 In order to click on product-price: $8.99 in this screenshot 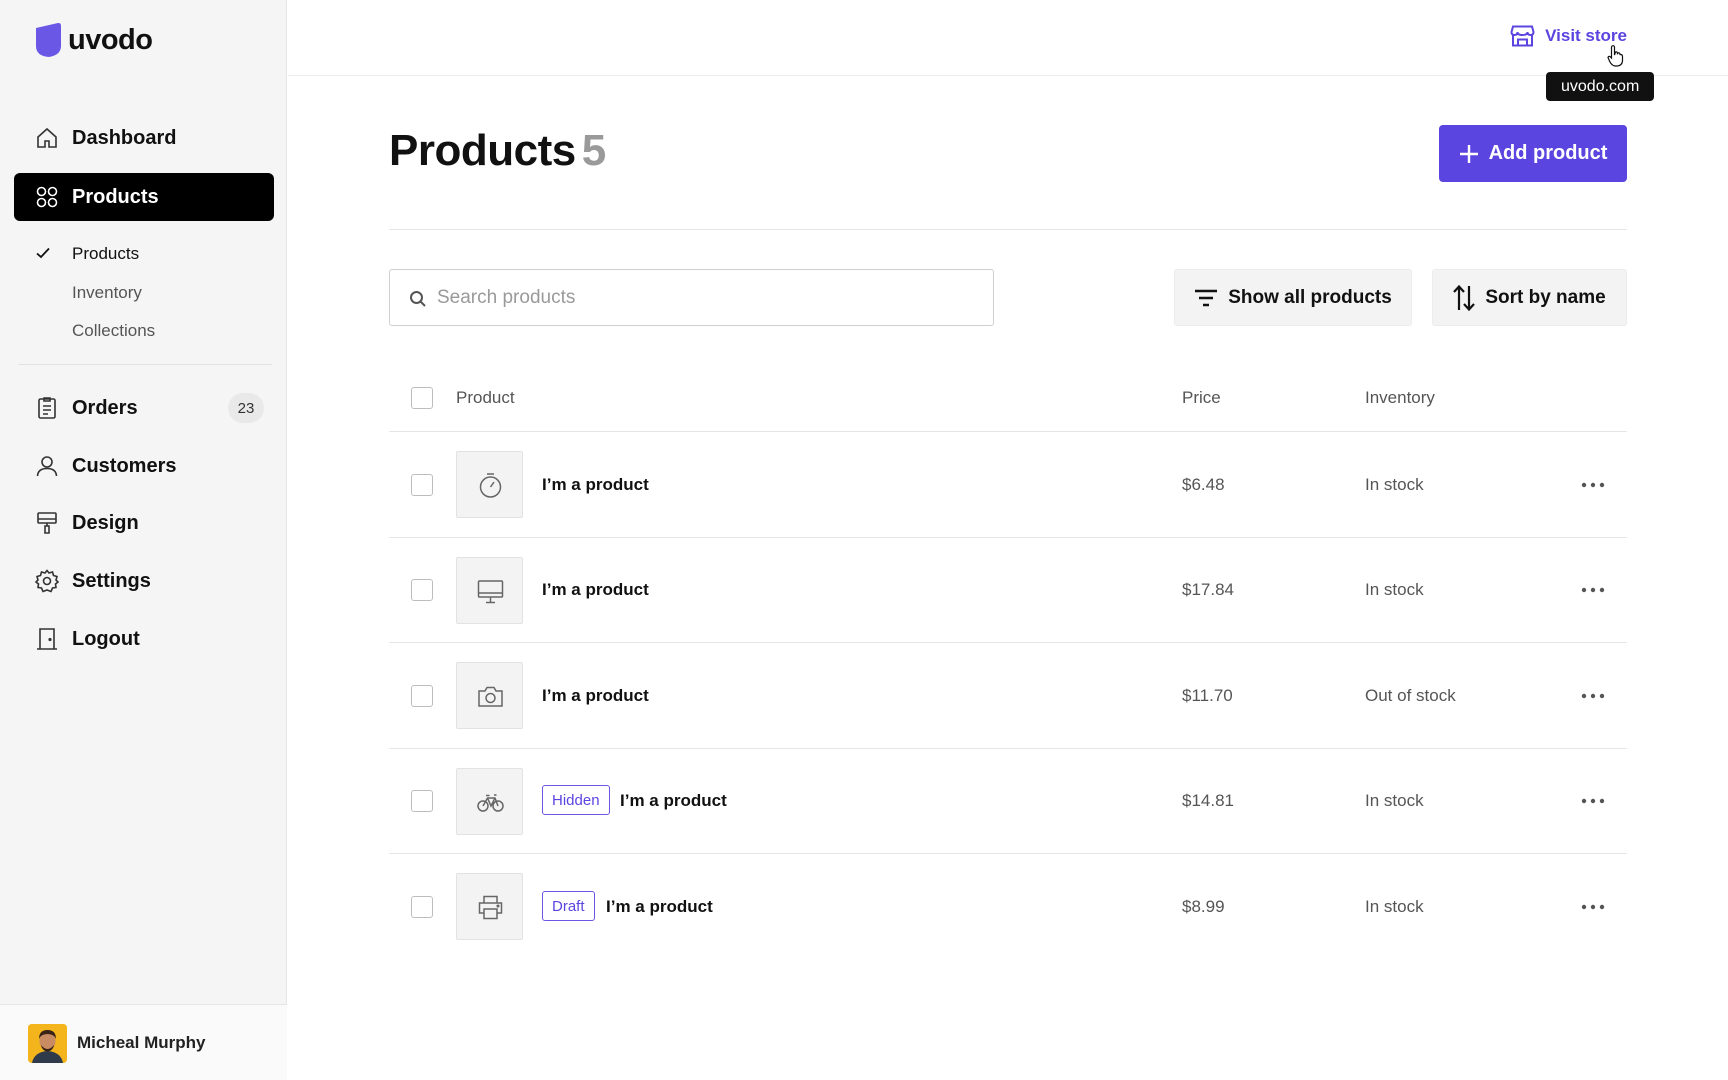, I will do `click(1203, 906)`.